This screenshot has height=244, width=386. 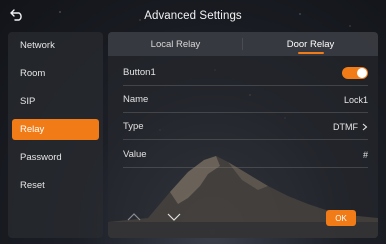 I want to click on page-up-button, so click(x=134, y=217).